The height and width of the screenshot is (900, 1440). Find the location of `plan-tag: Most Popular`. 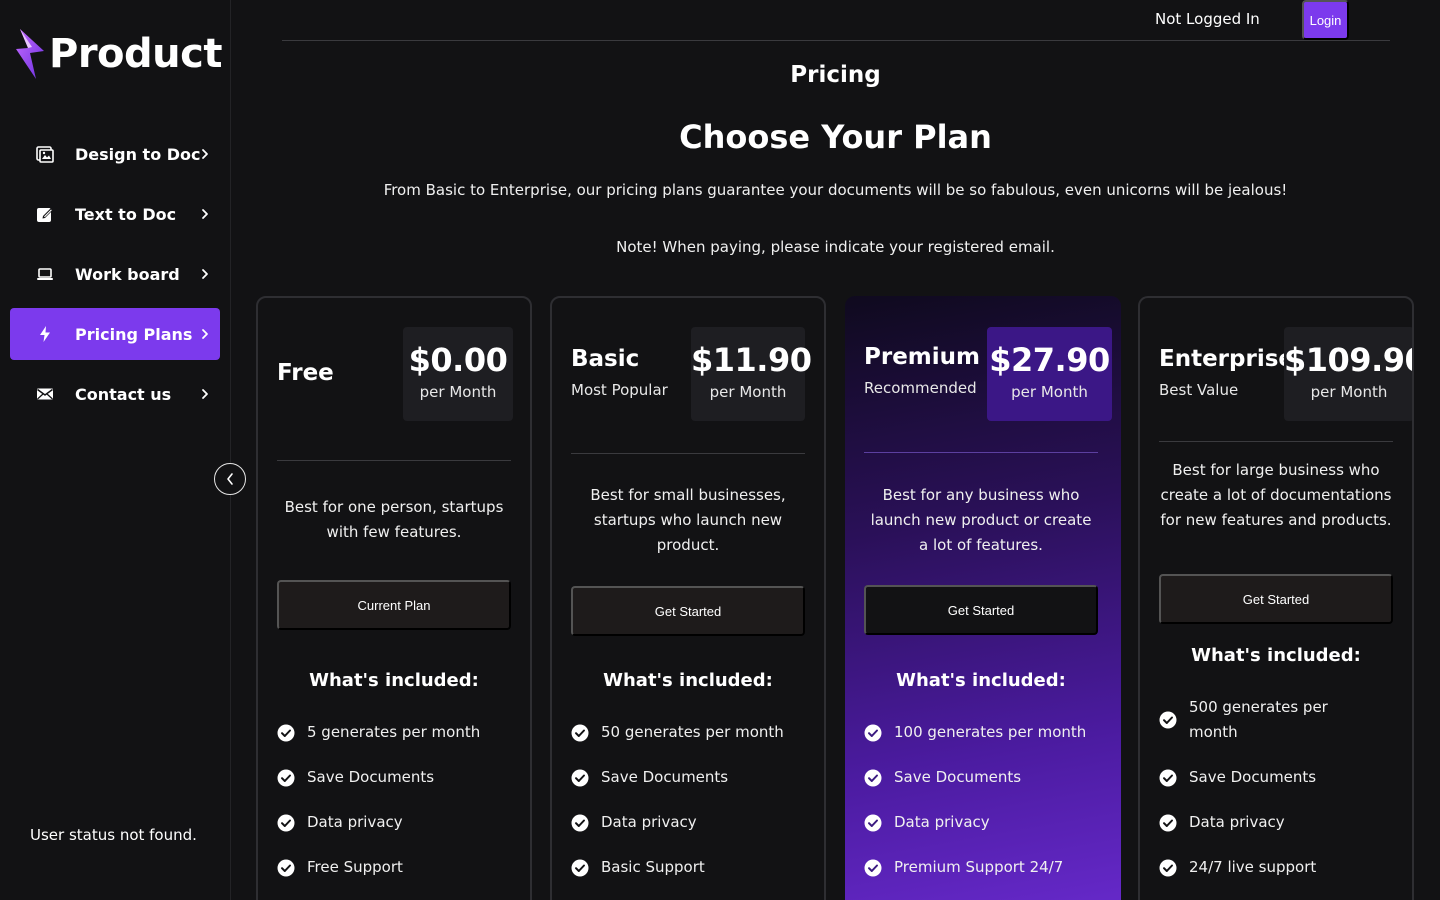

plan-tag: Most Popular is located at coordinates (619, 390).